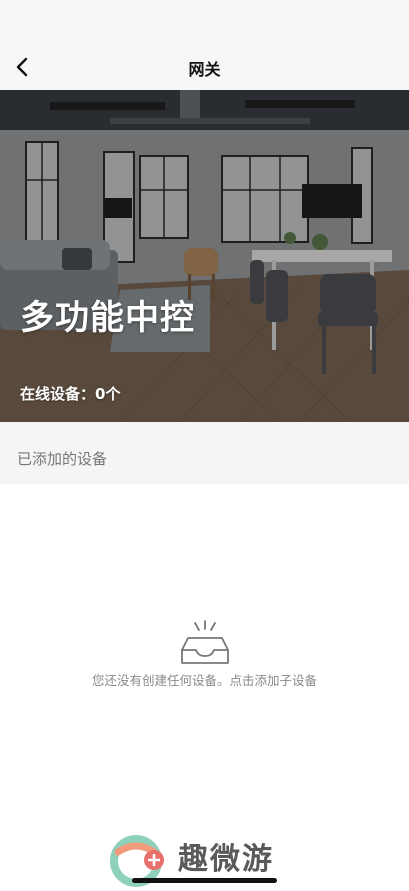 This screenshot has height=891, width=409. I want to click on page-title: 网关, so click(204, 69).